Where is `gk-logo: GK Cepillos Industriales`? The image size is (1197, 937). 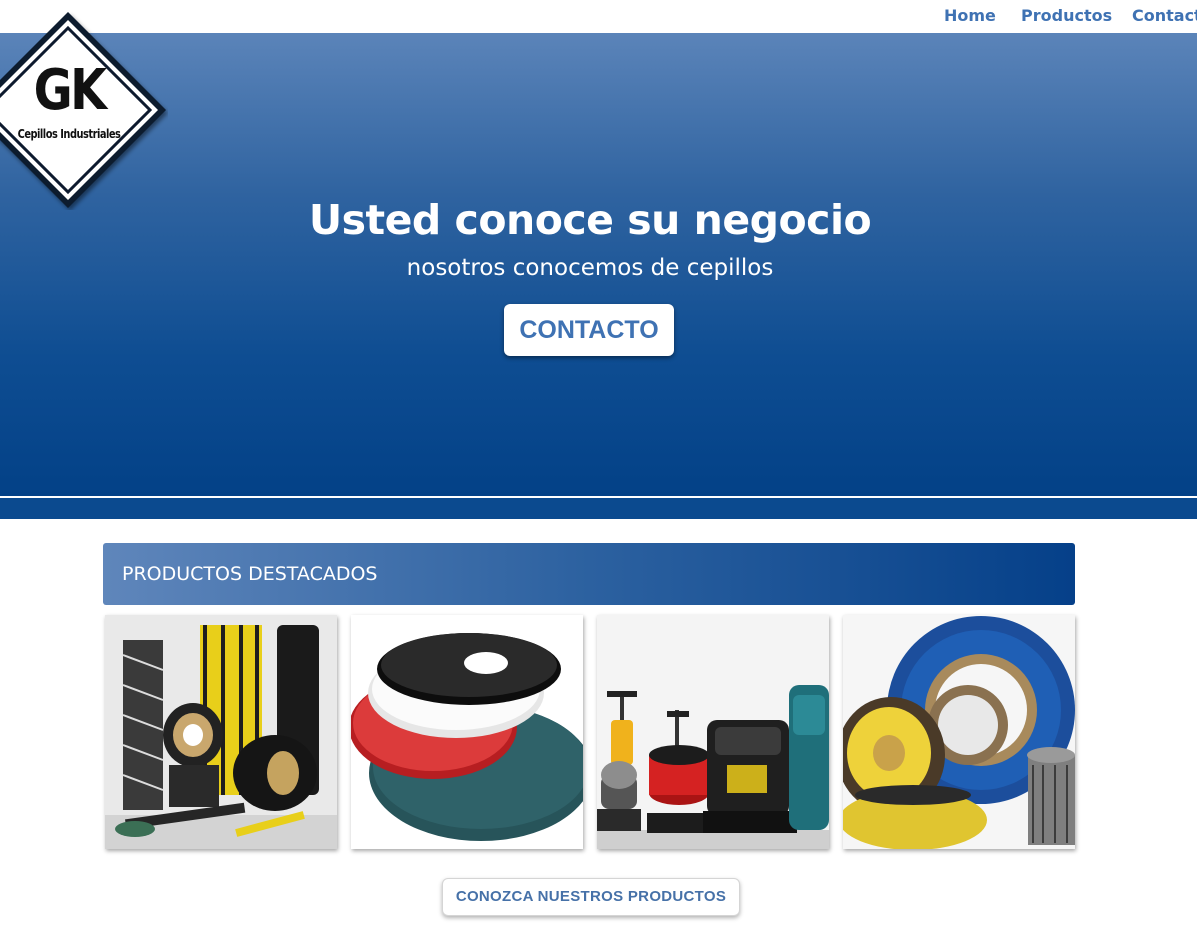
gk-logo: GK Cepillos Industriales is located at coordinates (84, 110).